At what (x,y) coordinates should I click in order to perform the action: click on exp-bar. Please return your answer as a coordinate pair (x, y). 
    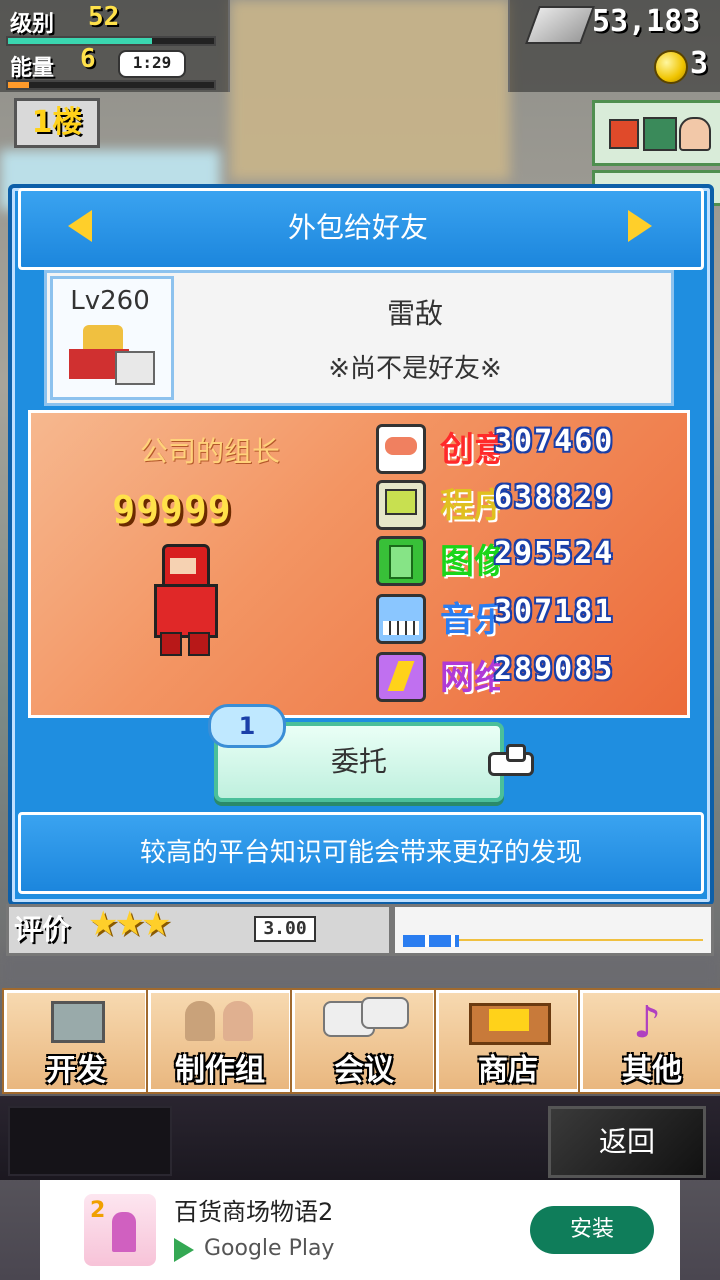
    Looking at the image, I should click on (111, 41).